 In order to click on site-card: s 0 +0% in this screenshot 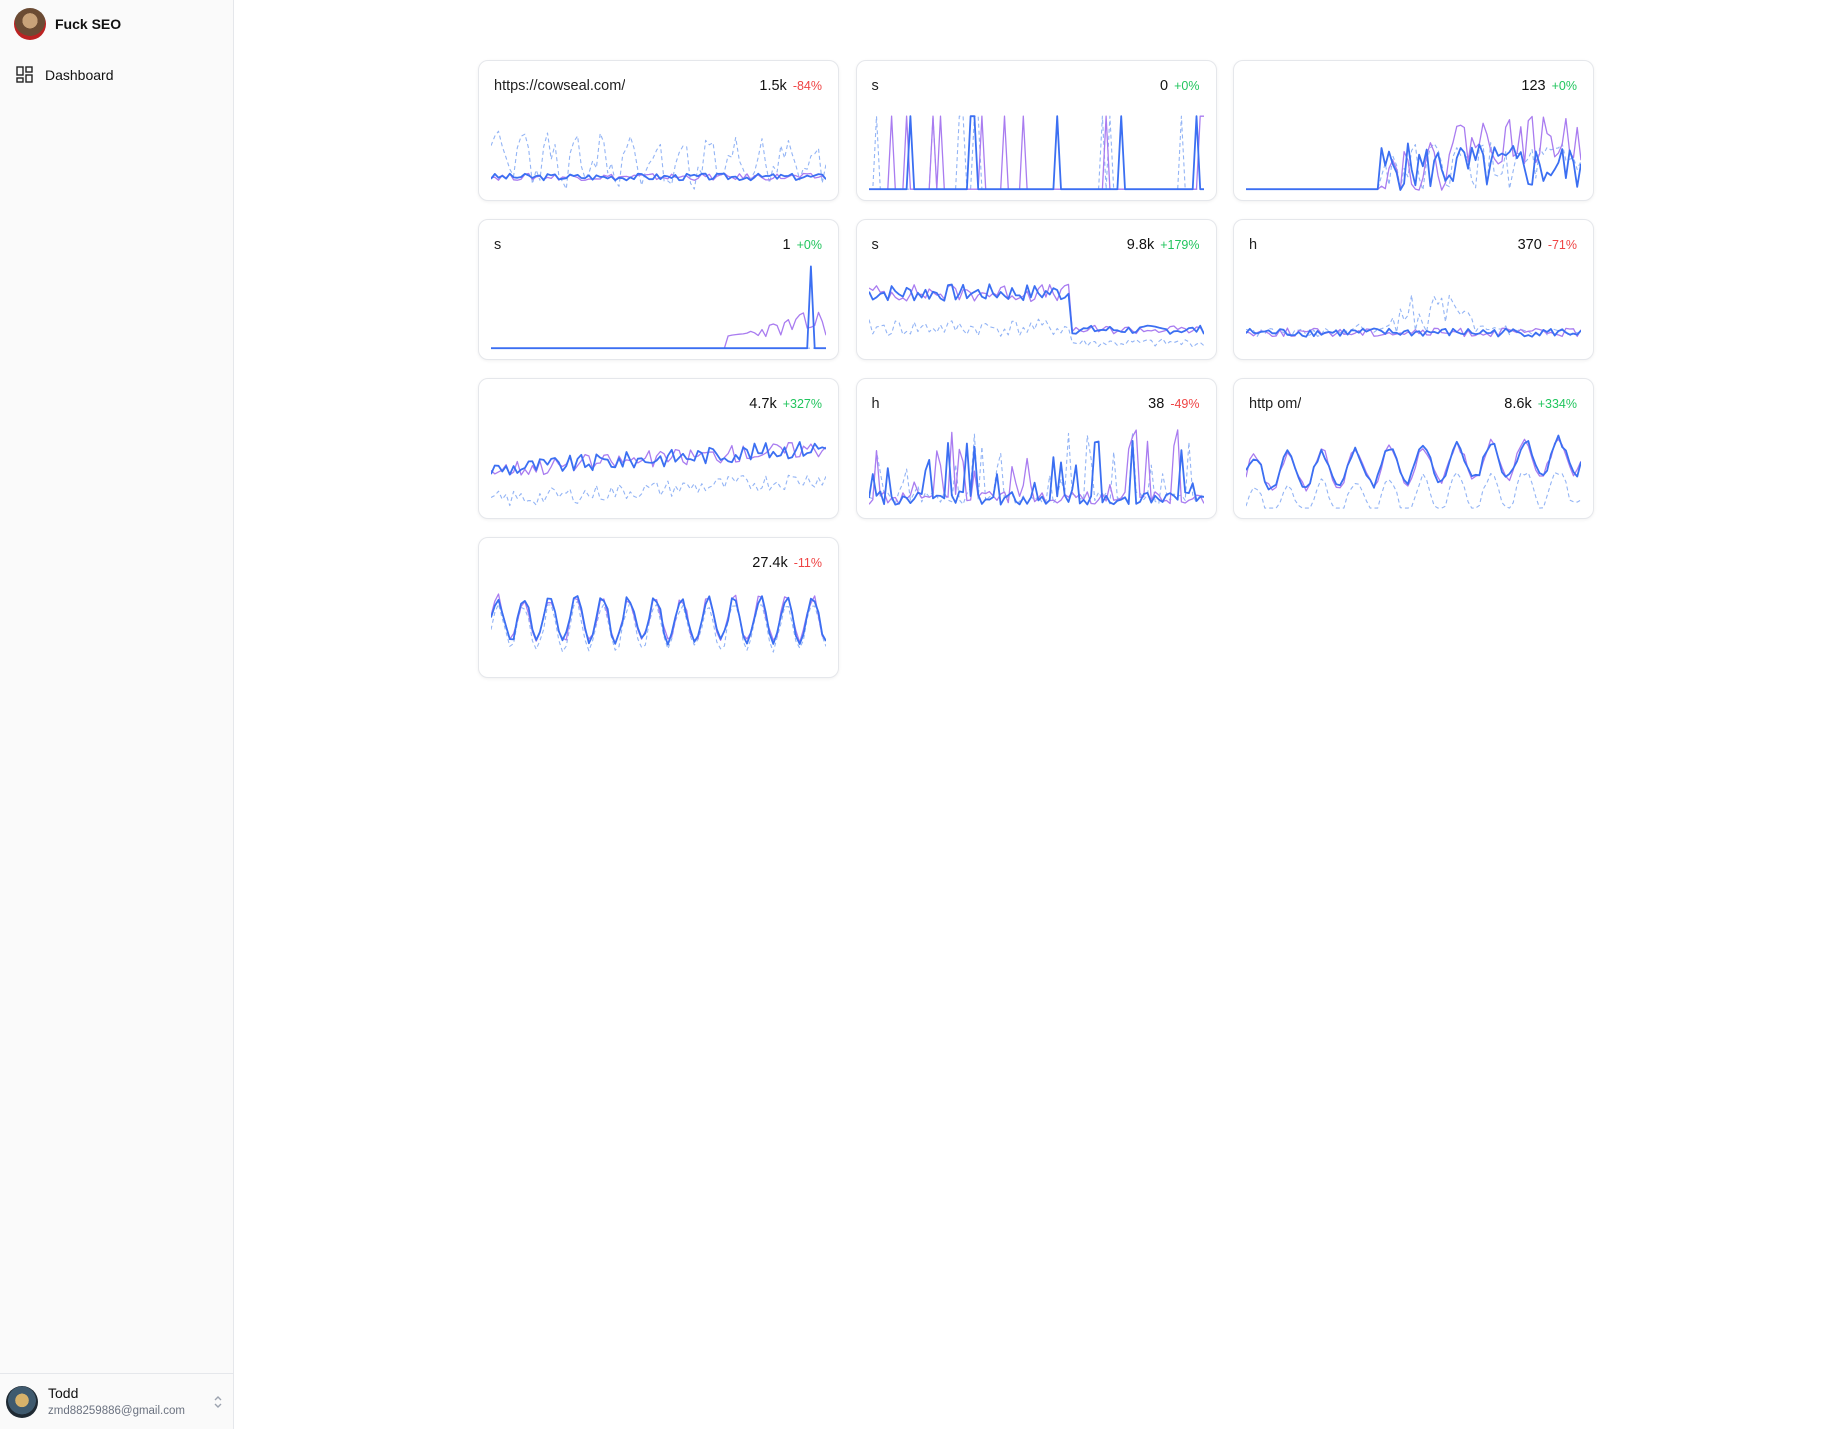, I will do `click(1036, 130)`.